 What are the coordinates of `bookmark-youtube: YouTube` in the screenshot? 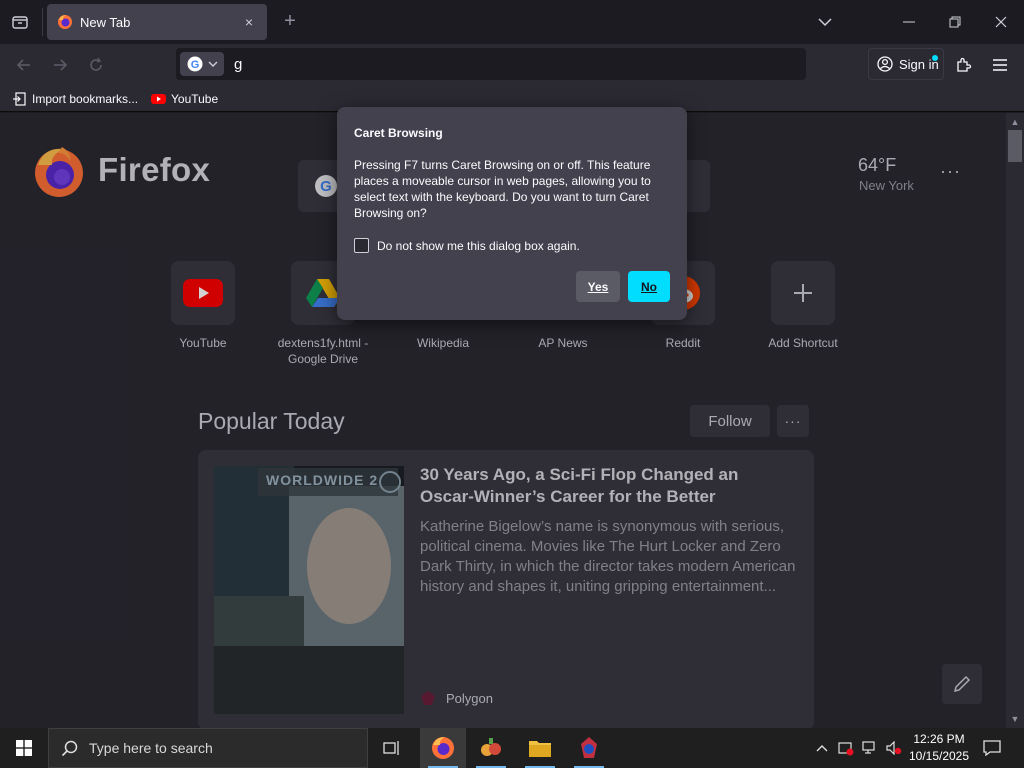 It's located at (184, 99).